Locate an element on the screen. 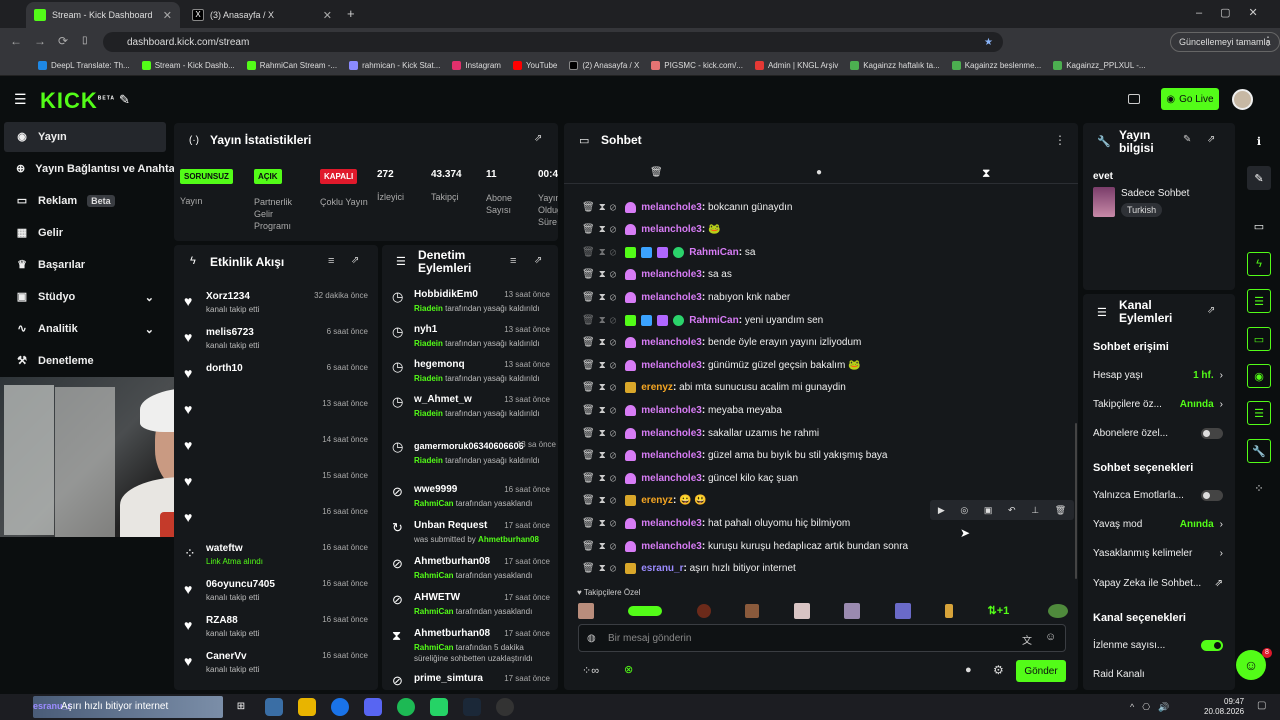 The height and width of the screenshot is (720, 1280). mod-action-target: prime_simtura is located at coordinates (448, 678).